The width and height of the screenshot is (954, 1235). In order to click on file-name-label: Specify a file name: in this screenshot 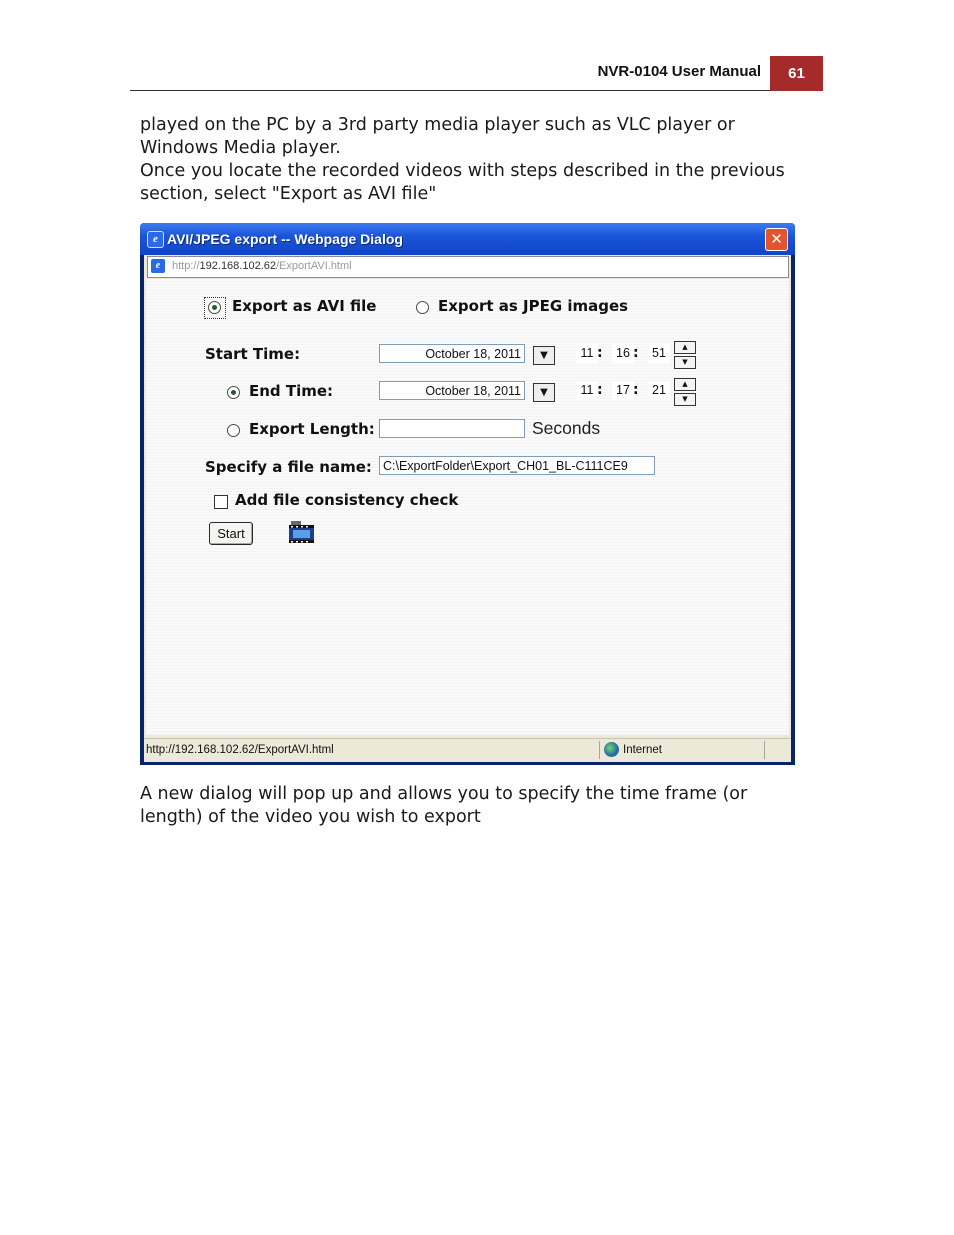, I will do `click(288, 467)`.